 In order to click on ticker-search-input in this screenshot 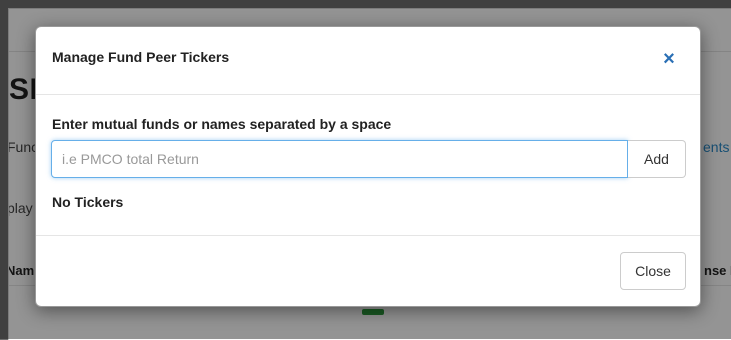, I will do `click(339, 159)`.